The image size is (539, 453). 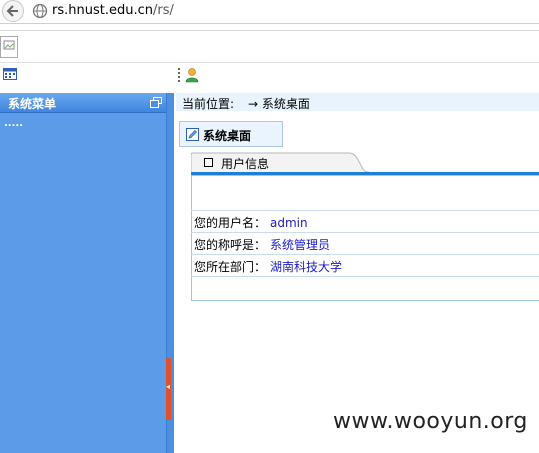 I want to click on table-row: 您所在部门： 湖南科技大学, so click(x=268, y=266).